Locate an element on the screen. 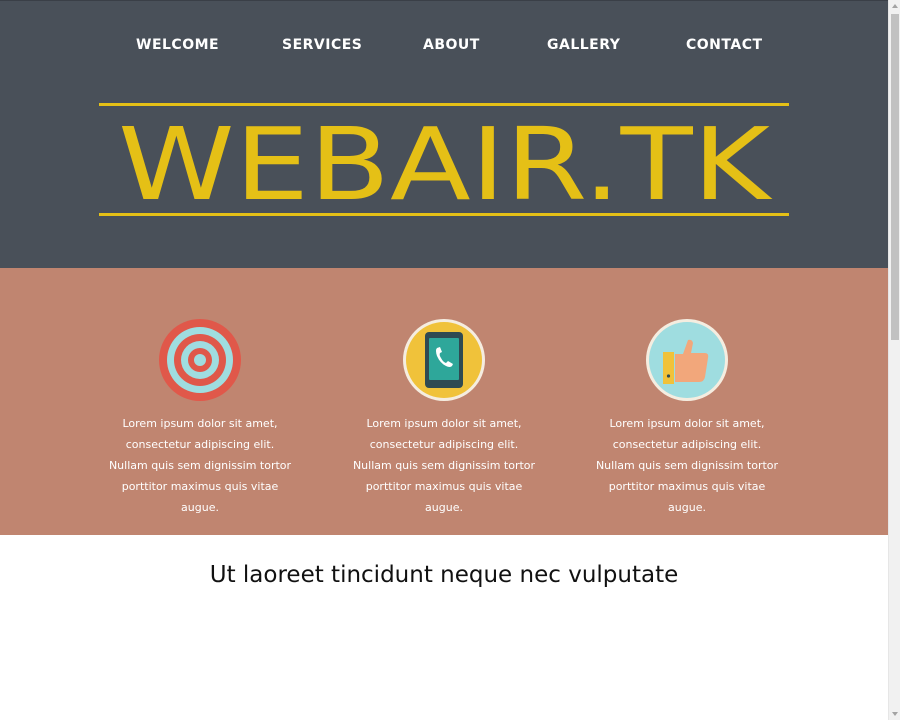 This screenshot has height=720, width=900. scroll-up-arrow-icon is located at coordinates (894, 6).